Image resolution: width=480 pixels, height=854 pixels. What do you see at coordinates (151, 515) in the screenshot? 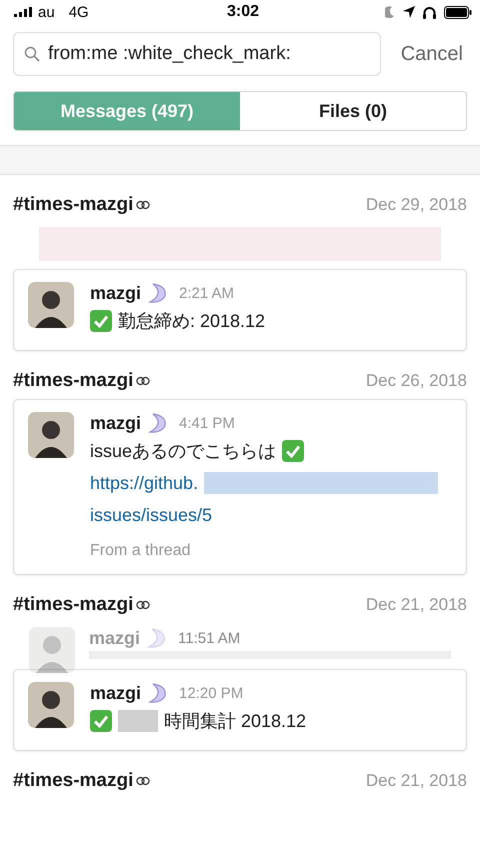
I see `link: issues/issues/5` at bounding box center [151, 515].